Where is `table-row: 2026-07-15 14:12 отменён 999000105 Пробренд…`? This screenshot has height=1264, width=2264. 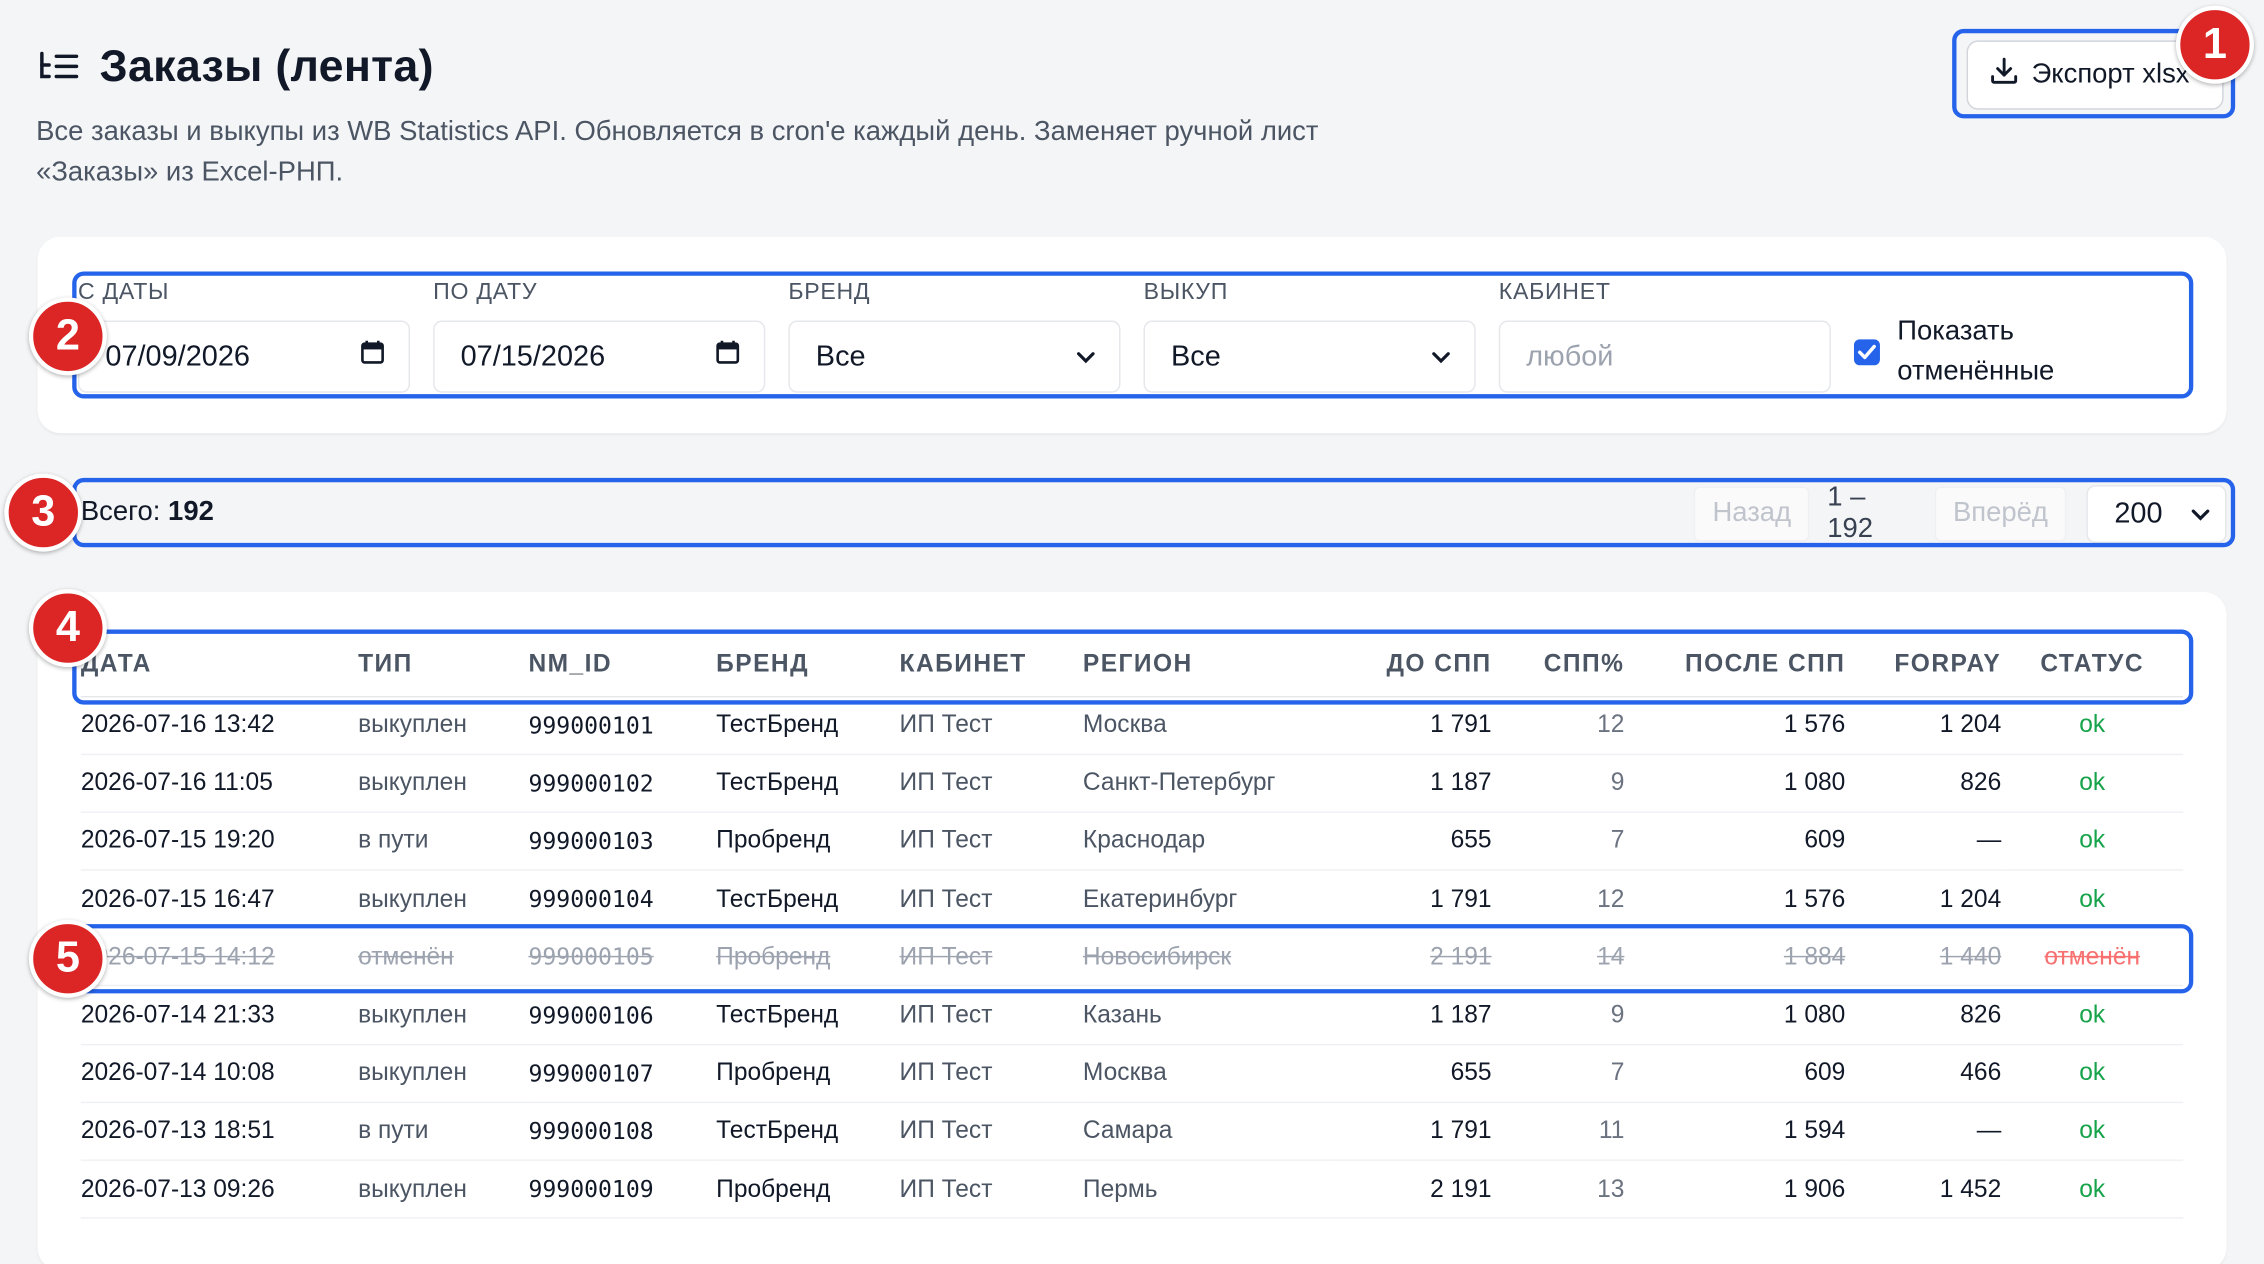 table-row: 2026-07-15 14:12 отменён 999000105 Пробренд… is located at coordinates (1132, 957).